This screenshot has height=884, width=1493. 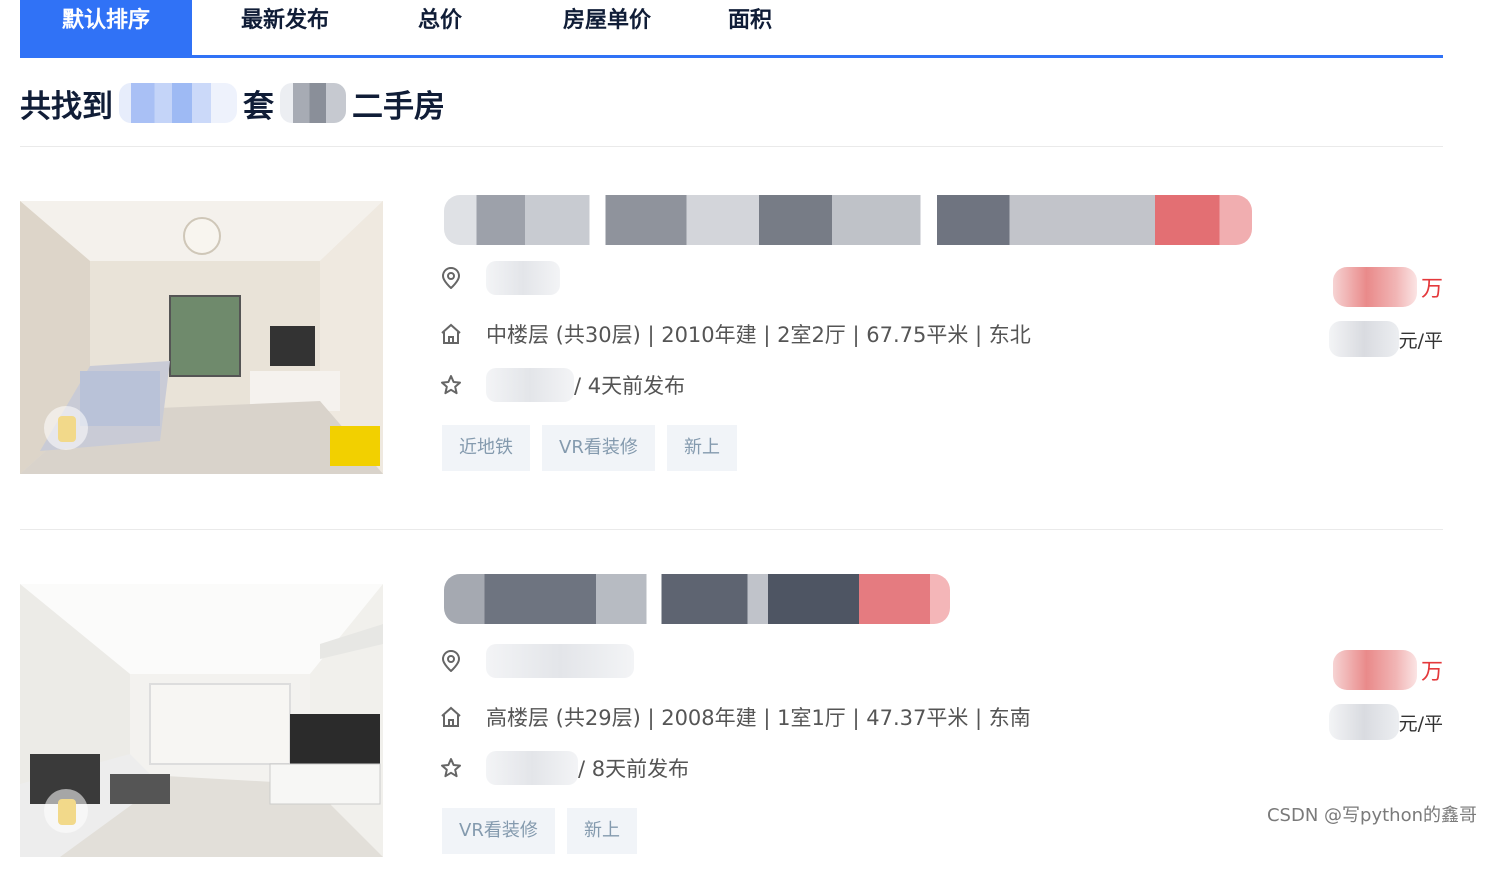 What do you see at coordinates (607, 27) in the screenshot?
I see `tab-unit-price: 房屋单价` at bounding box center [607, 27].